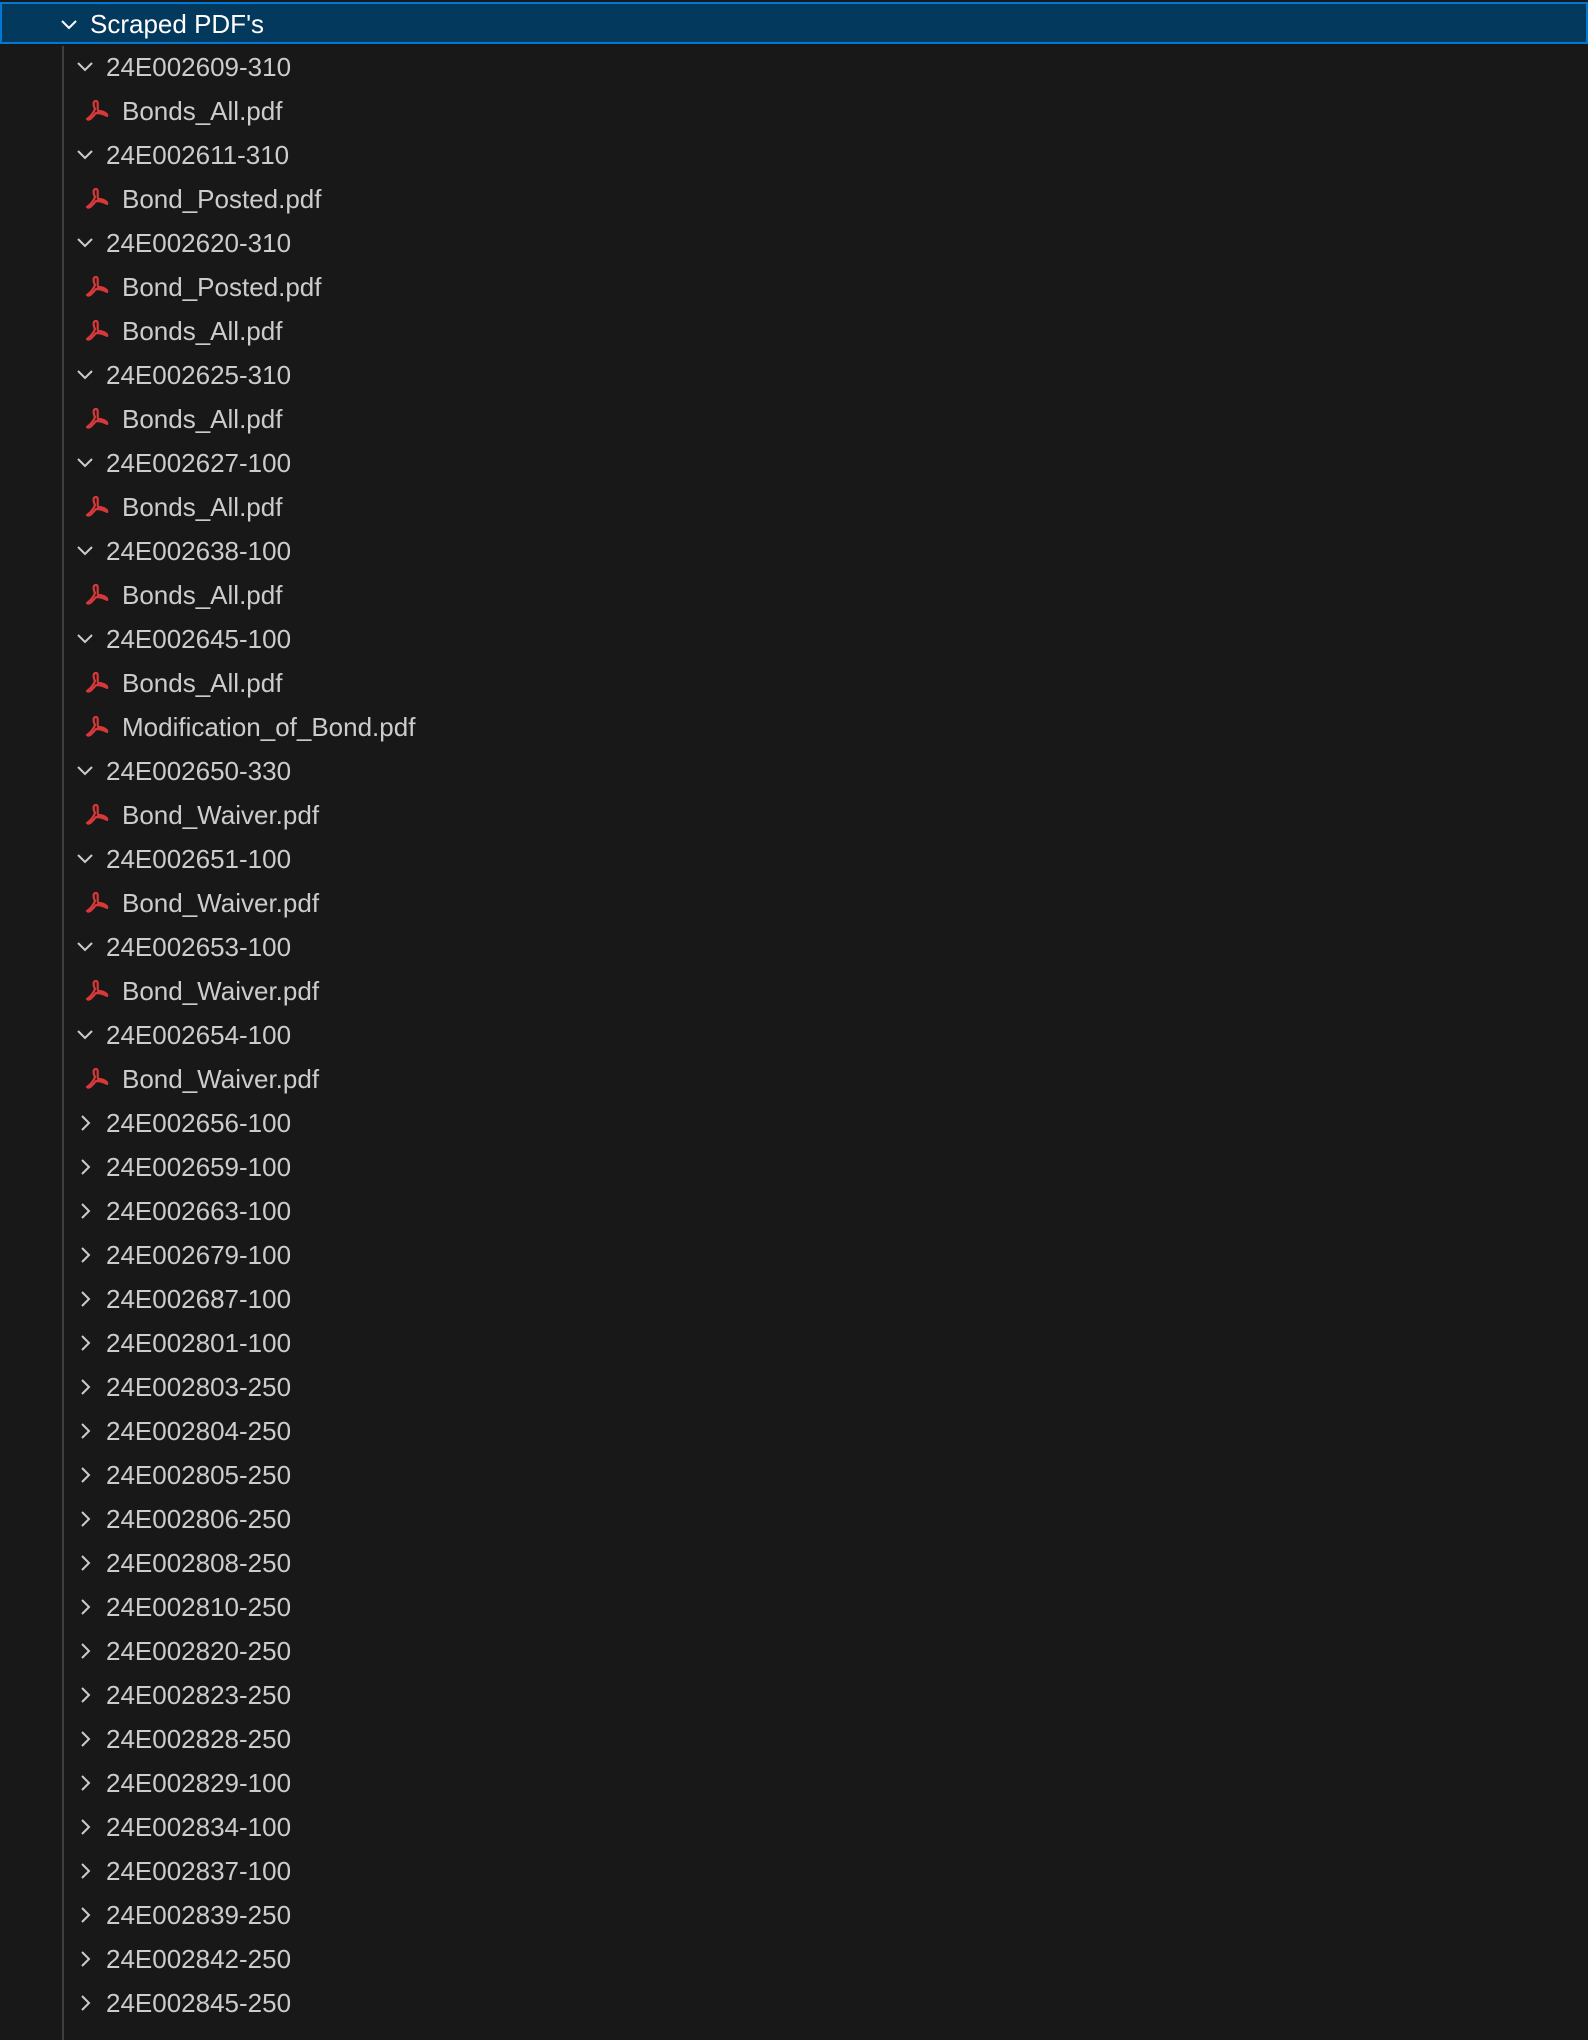 Image resolution: width=1588 pixels, height=2040 pixels. What do you see at coordinates (794, 1123) in the screenshot?
I see `tree-folder-item: 24E002656-100` at bounding box center [794, 1123].